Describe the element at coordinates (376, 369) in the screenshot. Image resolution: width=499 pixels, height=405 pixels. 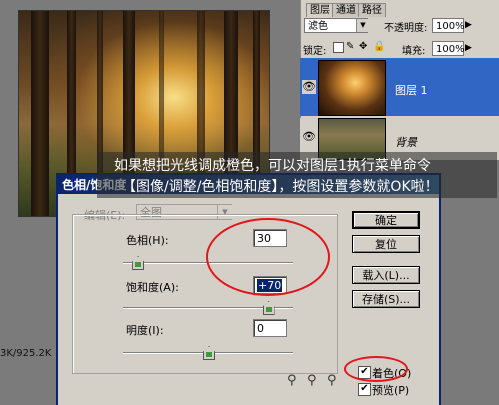
I see `annotation-circle-colorize` at that location.